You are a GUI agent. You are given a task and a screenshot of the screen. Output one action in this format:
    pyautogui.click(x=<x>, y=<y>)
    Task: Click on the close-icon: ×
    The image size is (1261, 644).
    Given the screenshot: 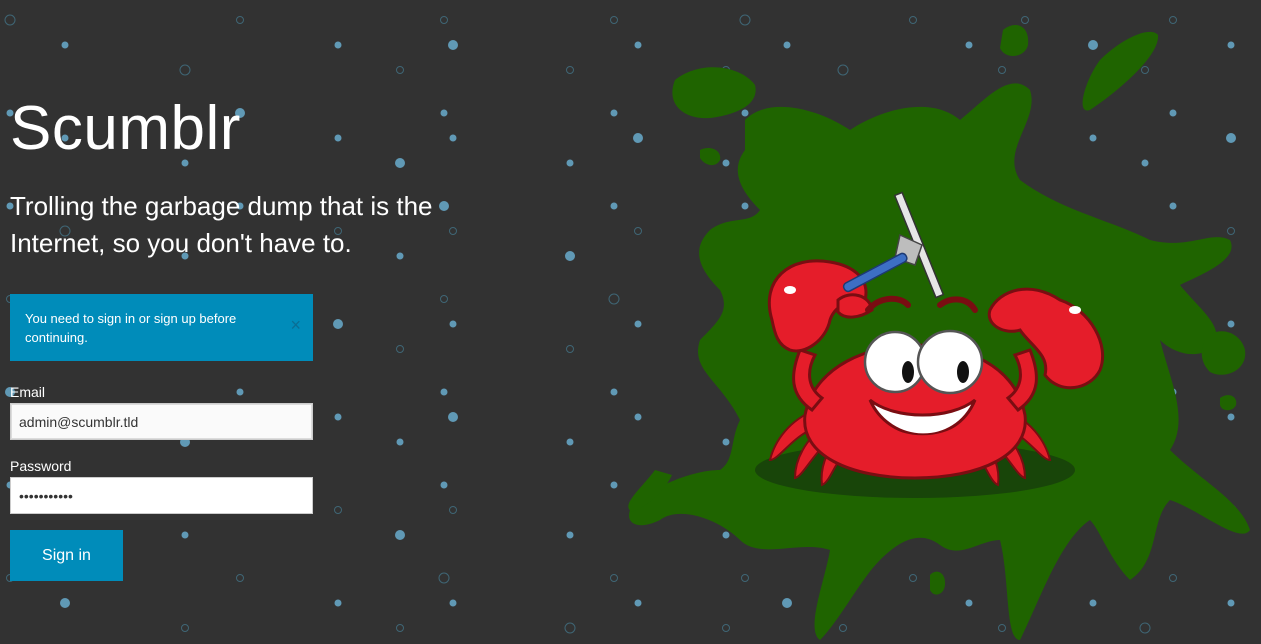 What is the action you would take?
    pyautogui.click(x=295, y=325)
    